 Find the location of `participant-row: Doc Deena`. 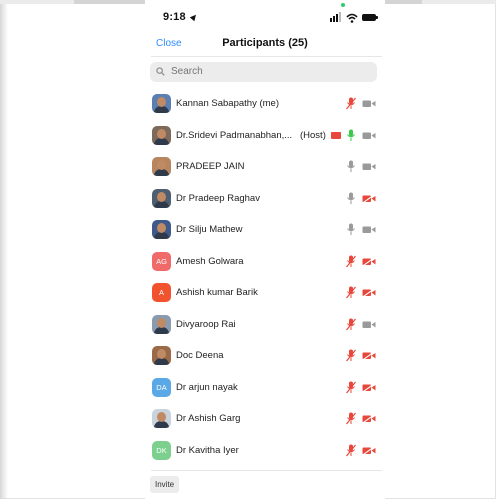

participant-row: Doc Deena is located at coordinates (265, 355).